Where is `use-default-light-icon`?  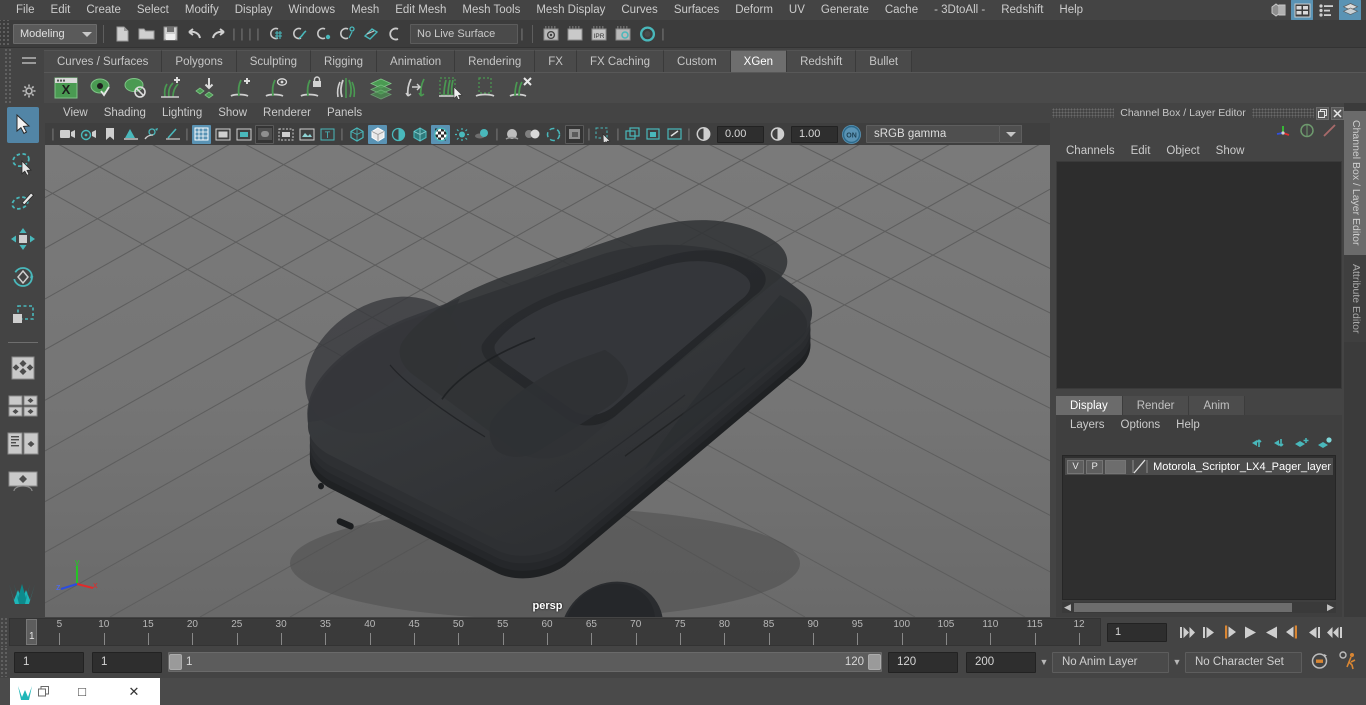 use-default-light-icon is located at coordinates (461, 134).